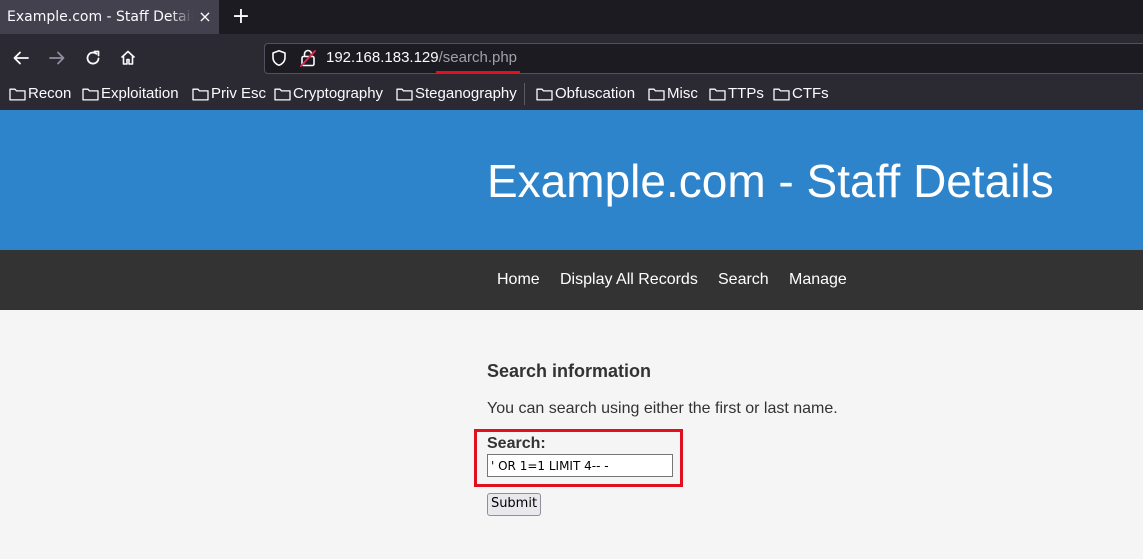  I want to click on reload-icon, so click(93, 57).